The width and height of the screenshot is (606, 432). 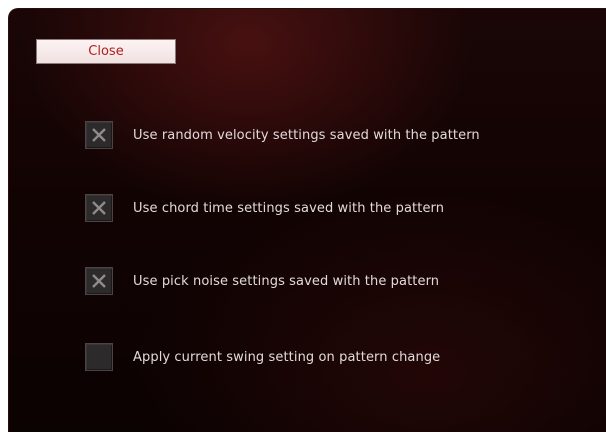 I want to click on random-velocity-checkbox, so click(x=99, y=135).